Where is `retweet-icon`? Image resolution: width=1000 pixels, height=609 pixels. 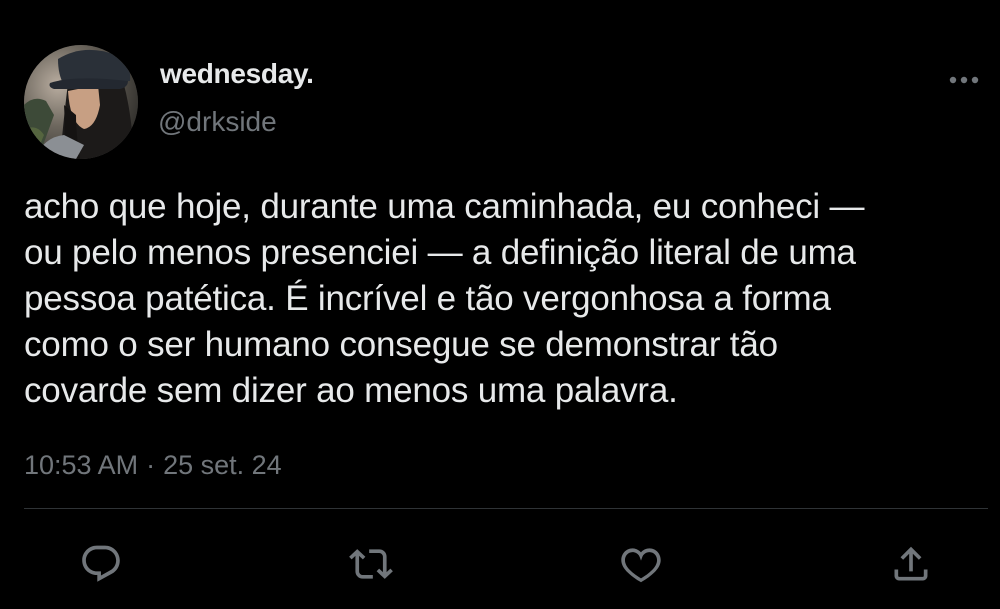 retweet-icon is located at coordinates (371, 564).